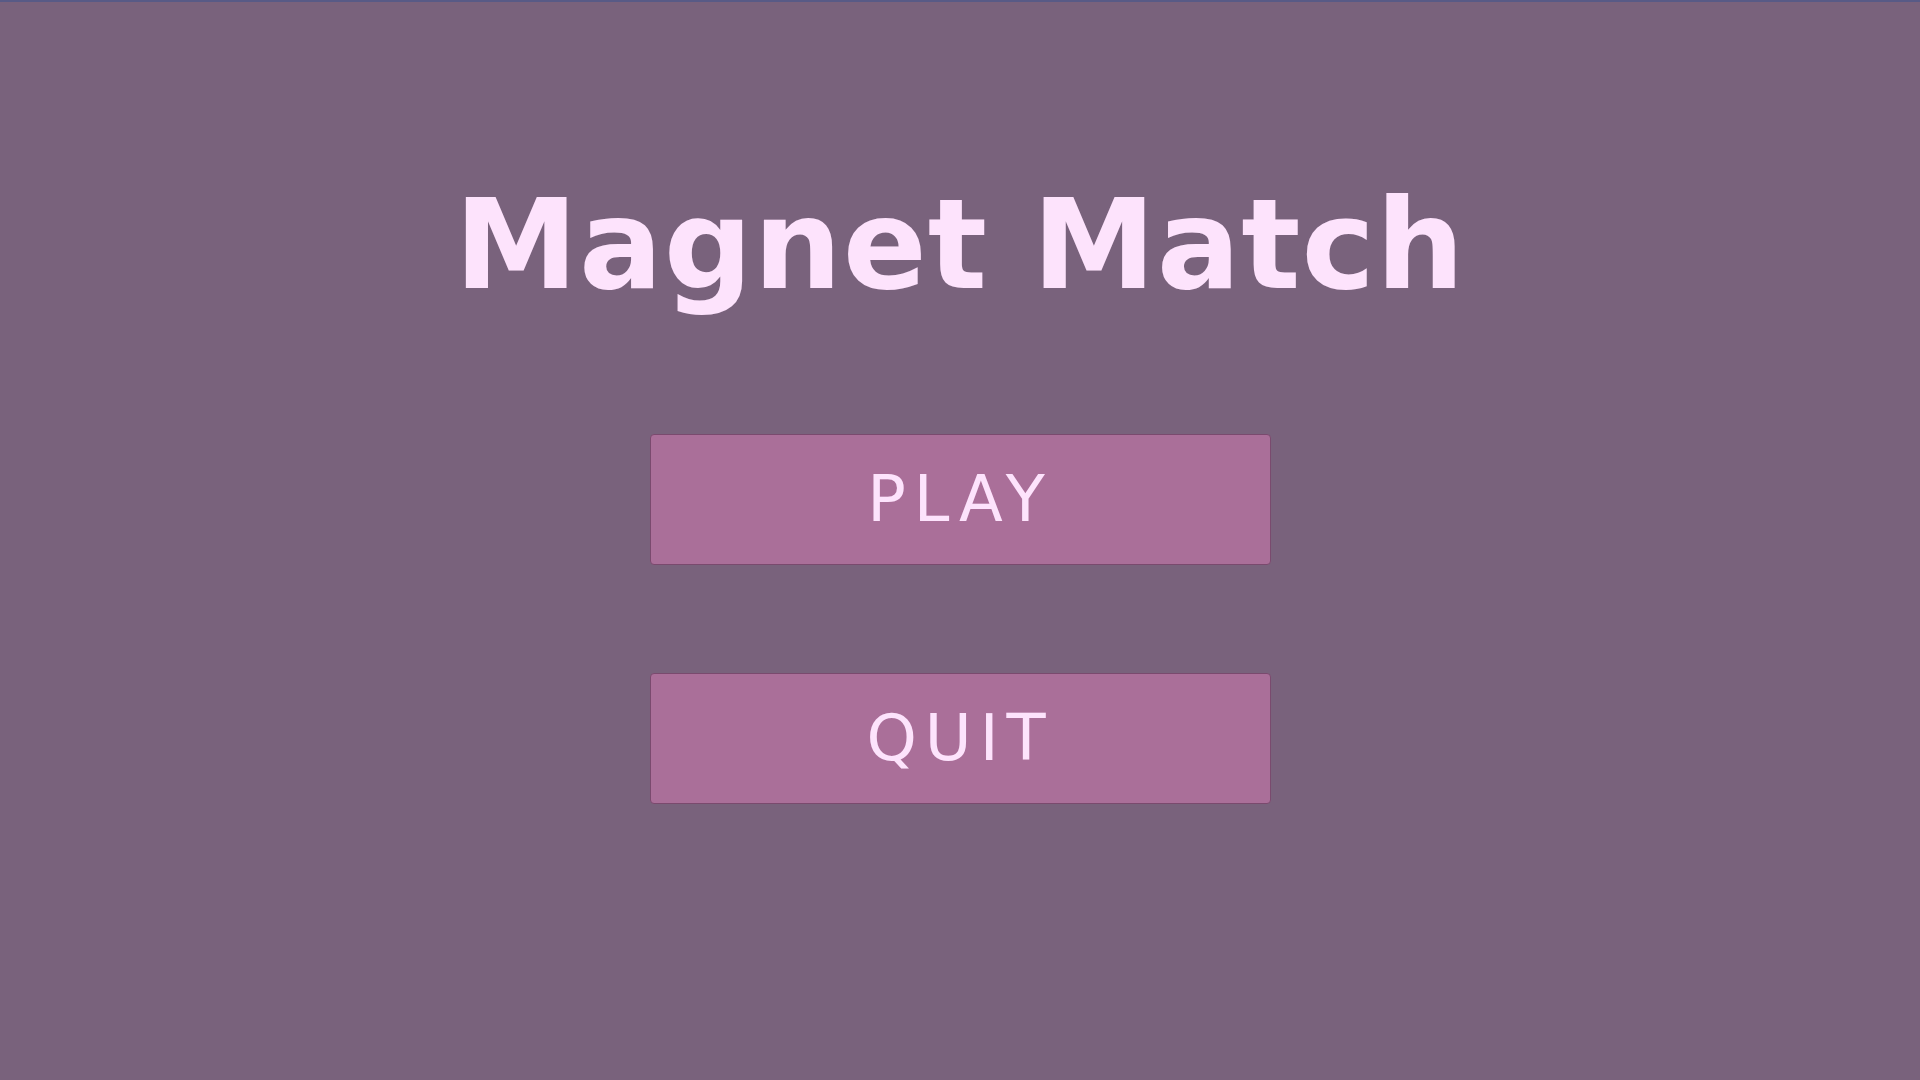  Describe the element at coordinates (960, 245) in the screenshot. I see `game-title: Magnet Match` at that location.